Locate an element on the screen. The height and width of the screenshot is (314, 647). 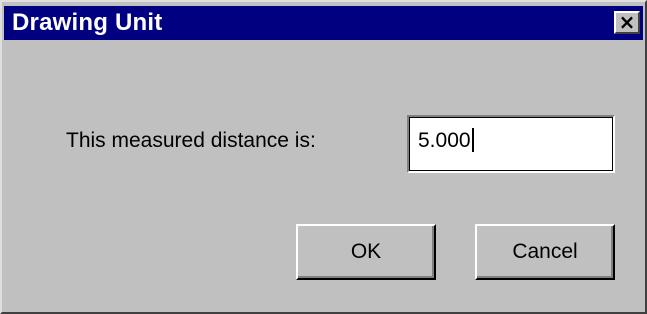
close-icon: × is located at coordinates (627, 22).